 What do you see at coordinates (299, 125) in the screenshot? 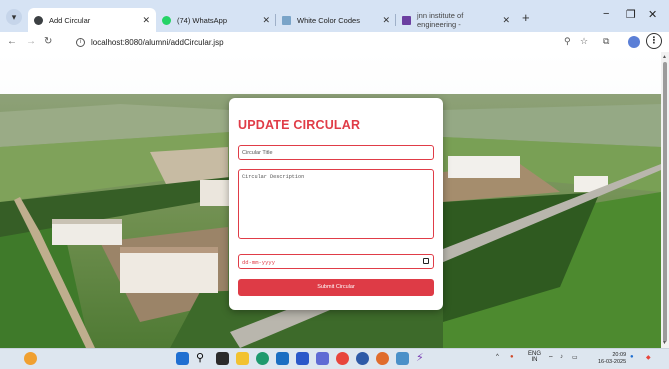
I see `form-heading: UPDATE CIRCULAR` at bounding box center [299, 125].